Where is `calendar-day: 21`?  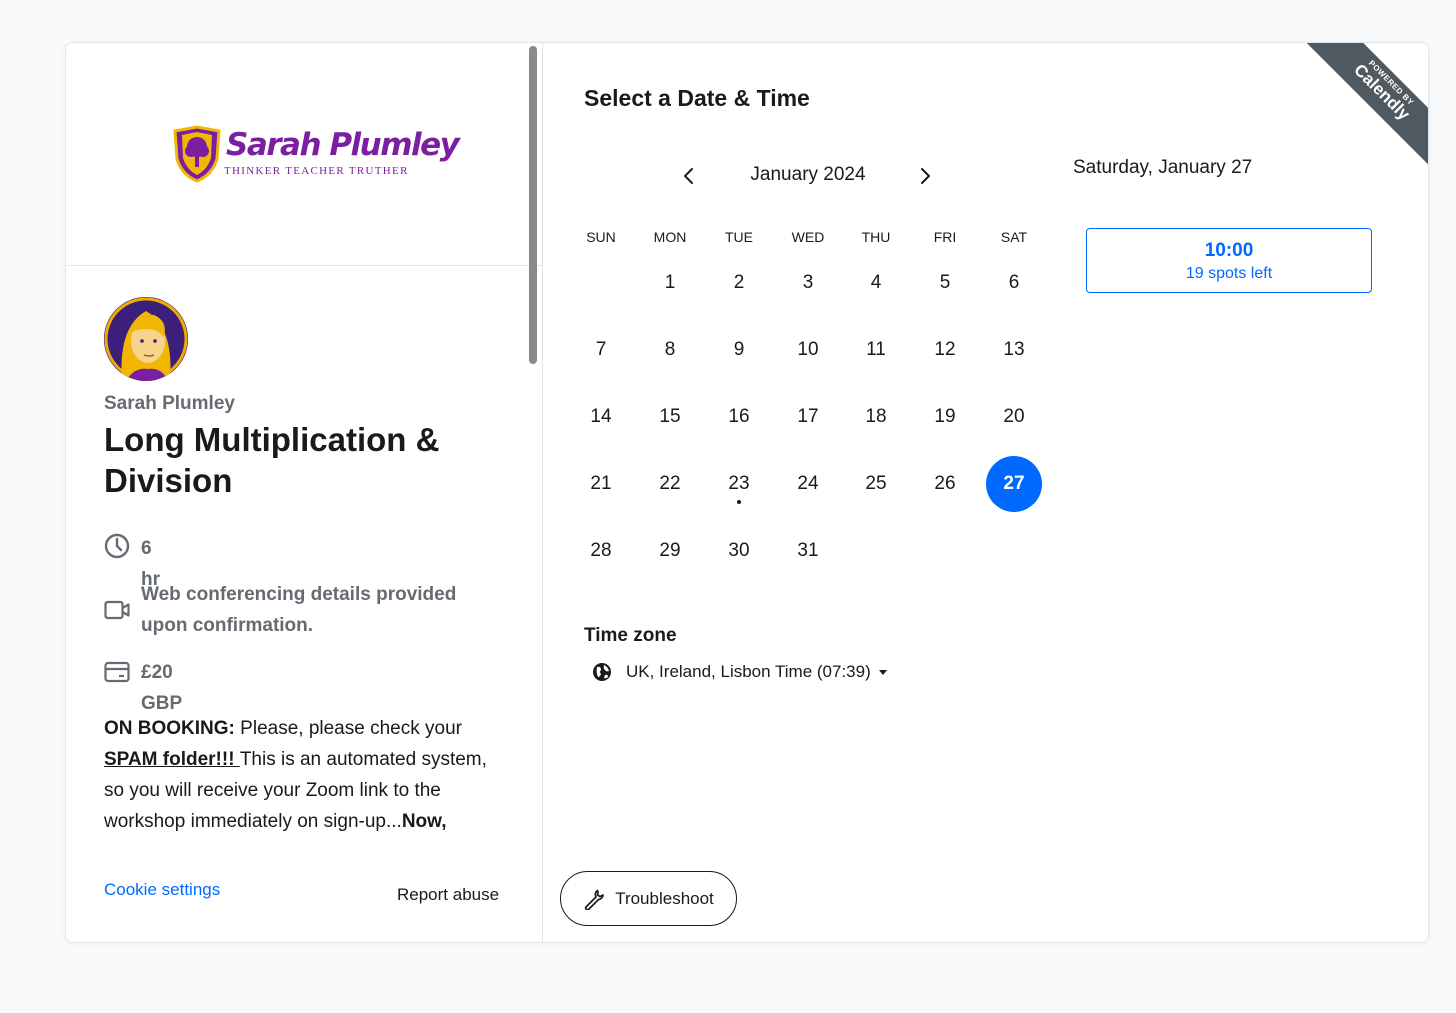
calendar-day: 21 is located at coordinates (601, 484).